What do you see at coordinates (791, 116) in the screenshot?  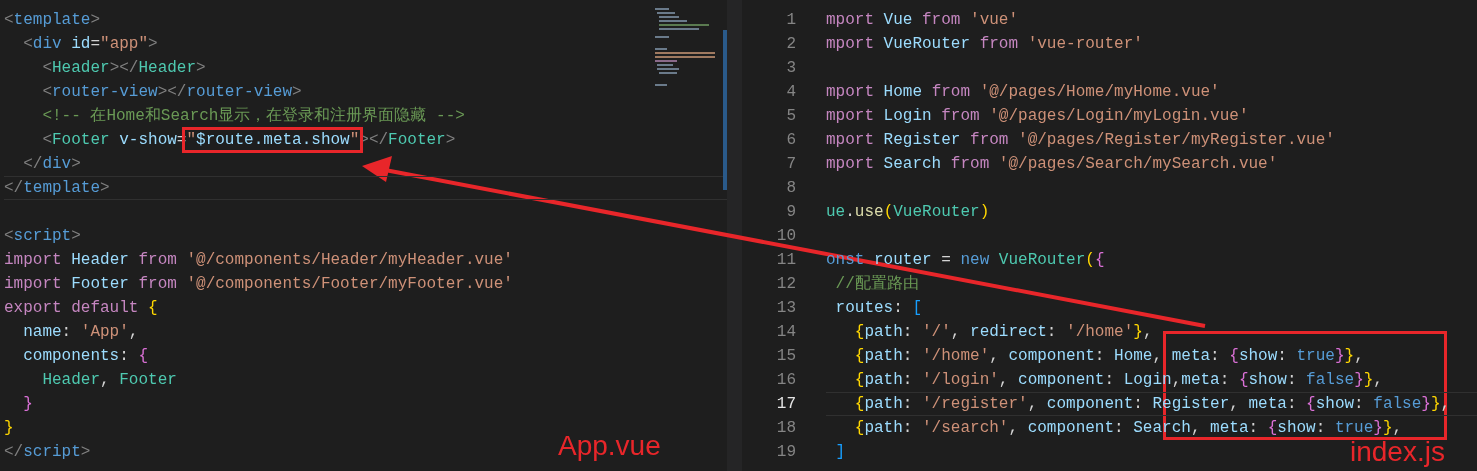 I see `line-number: 5` at bounding box center [791, 116].